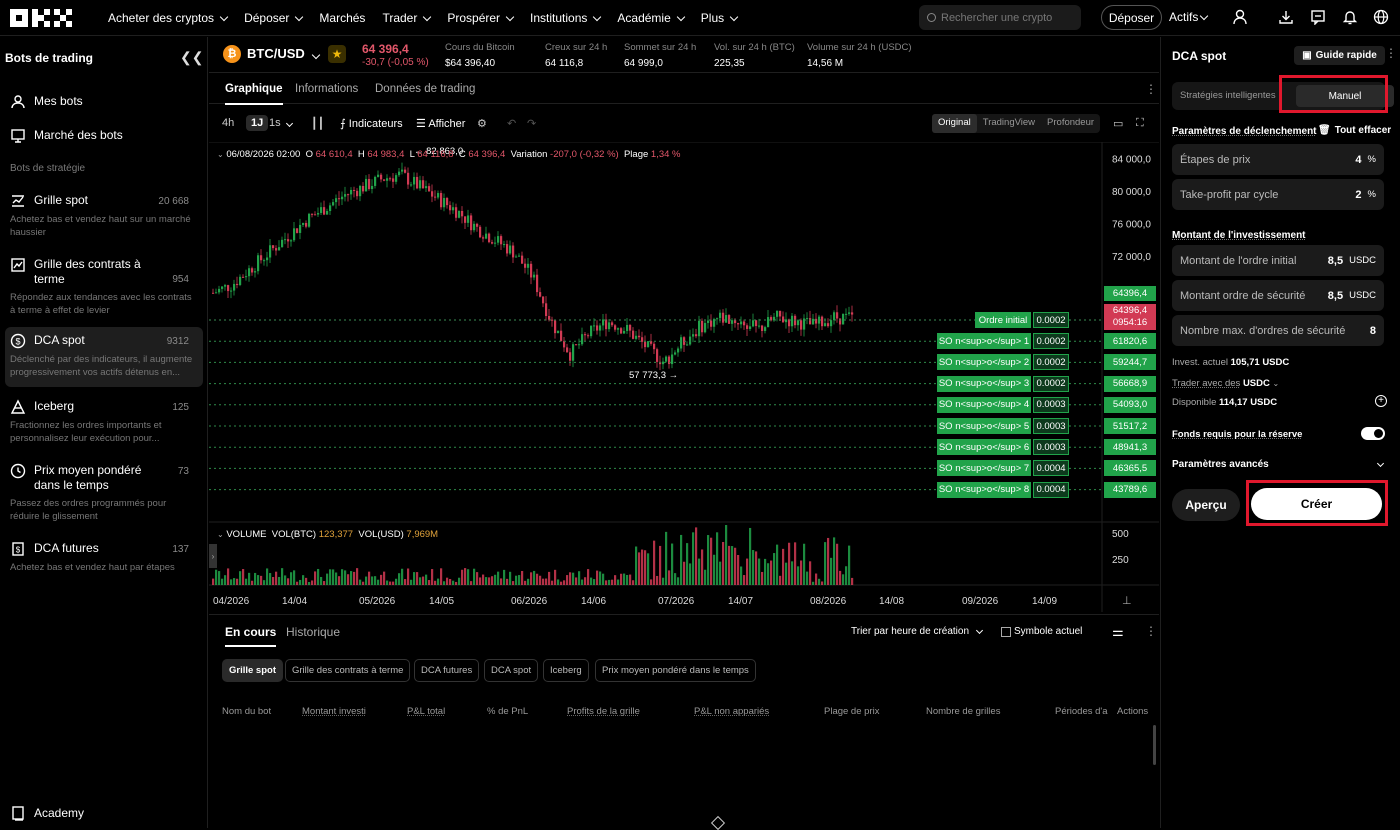 This screenshot has width=1400, height=830. I want to click on display-button: ☰ Afficher, so click(440, 123).